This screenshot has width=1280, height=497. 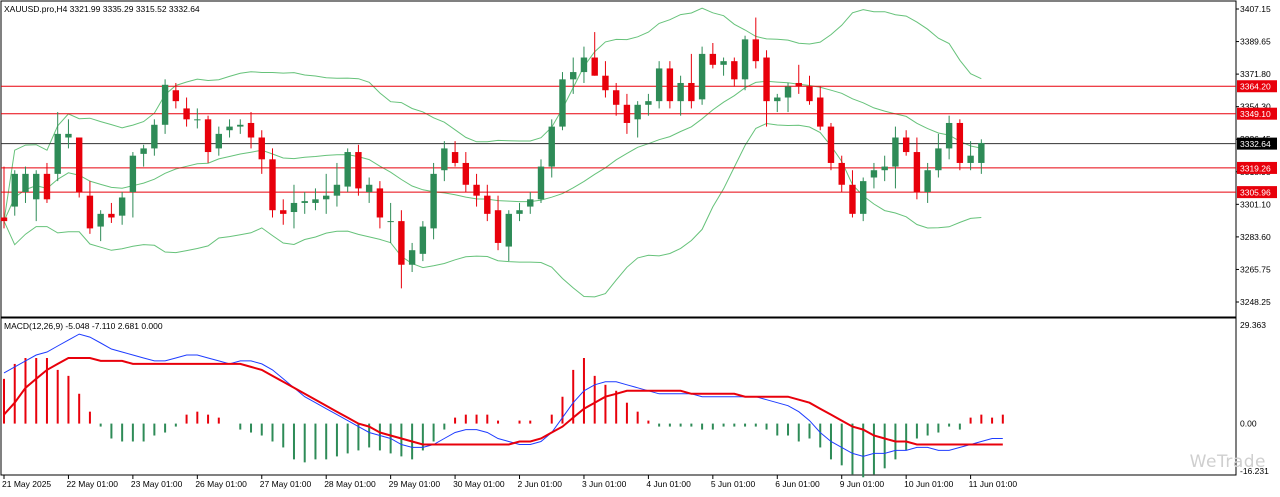 I want to click on time-tick-label: 29 May 01:00, so click(x=415, y=484).